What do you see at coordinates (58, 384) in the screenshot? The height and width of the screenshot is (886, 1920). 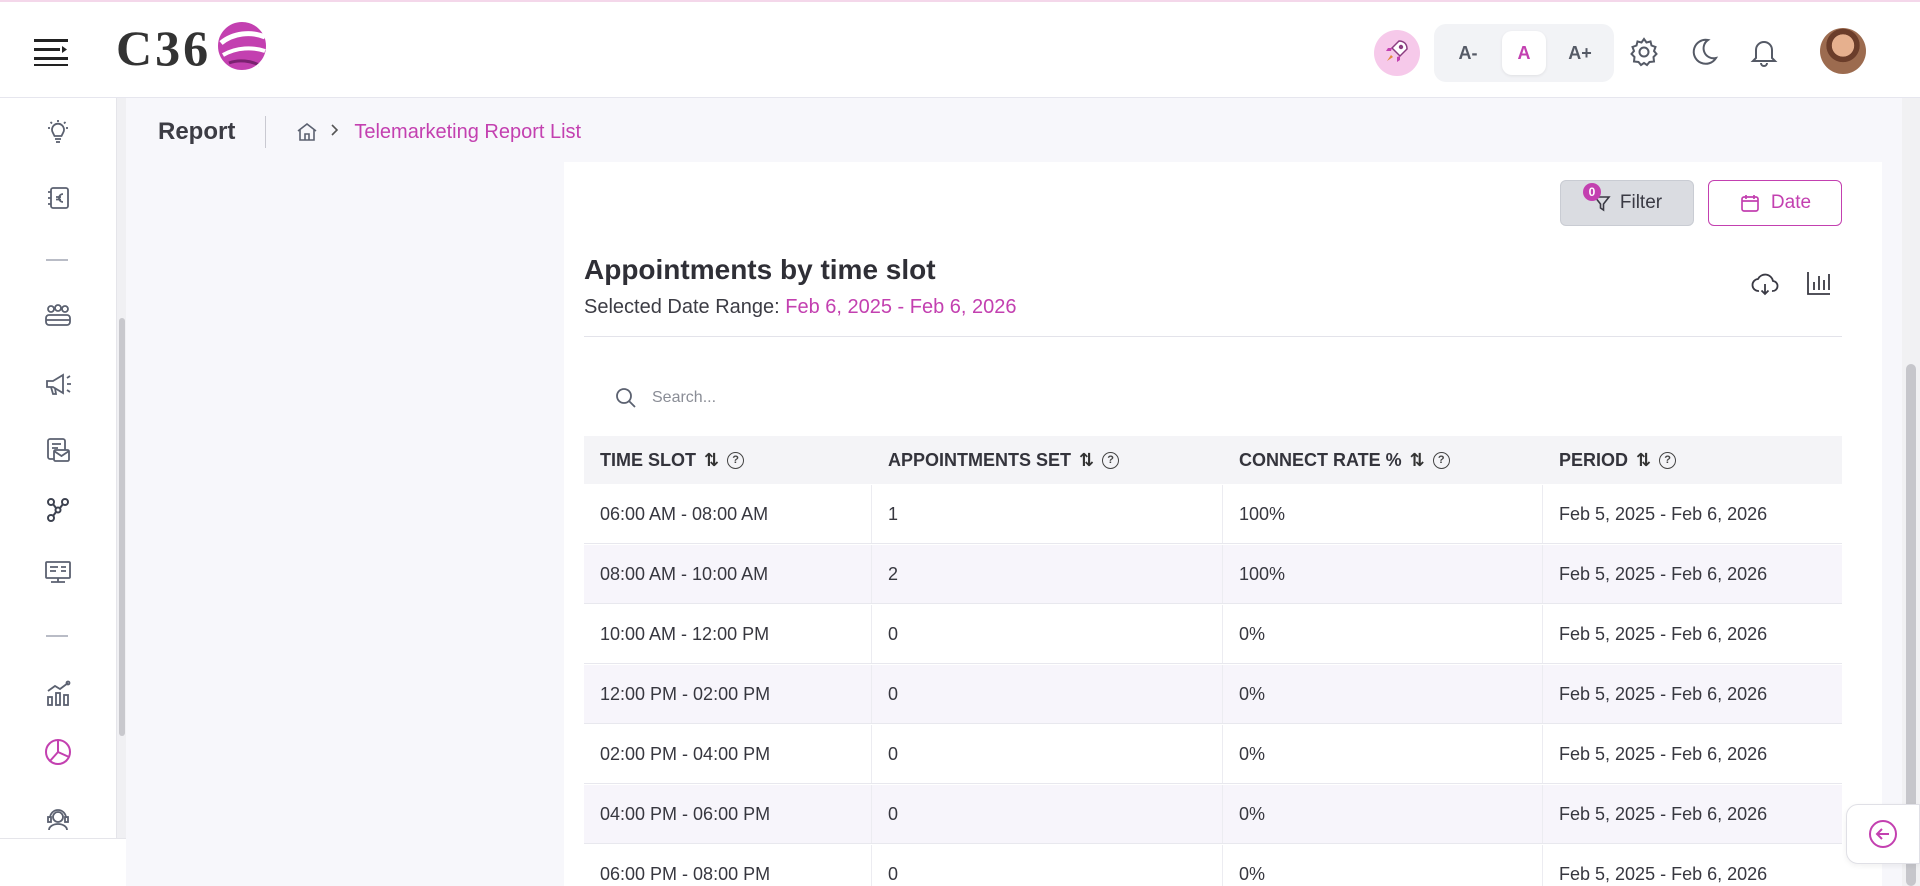 I see `megaphone-icon` at bounding box center [58, 384].